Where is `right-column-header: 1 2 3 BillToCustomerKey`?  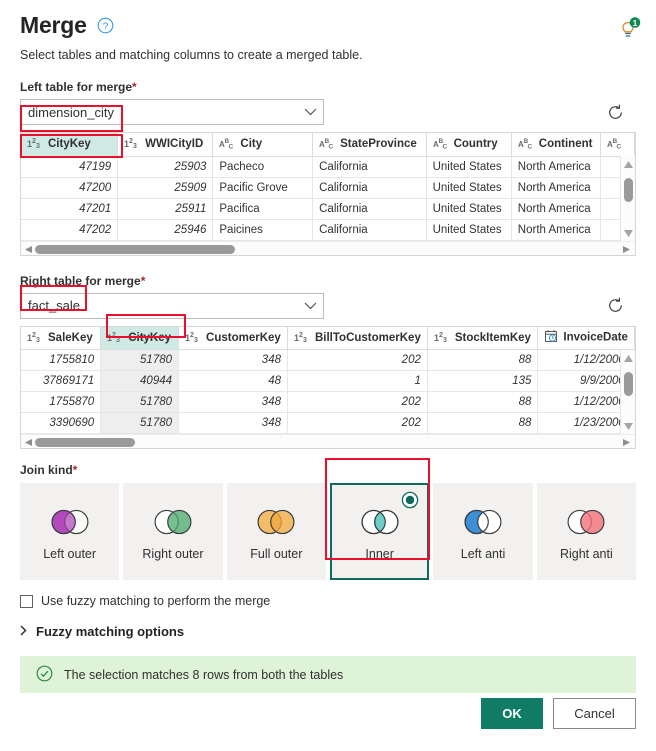 right-column-header: 1 2 3 BillToCustomerKey is located at coordinates (357, 338).